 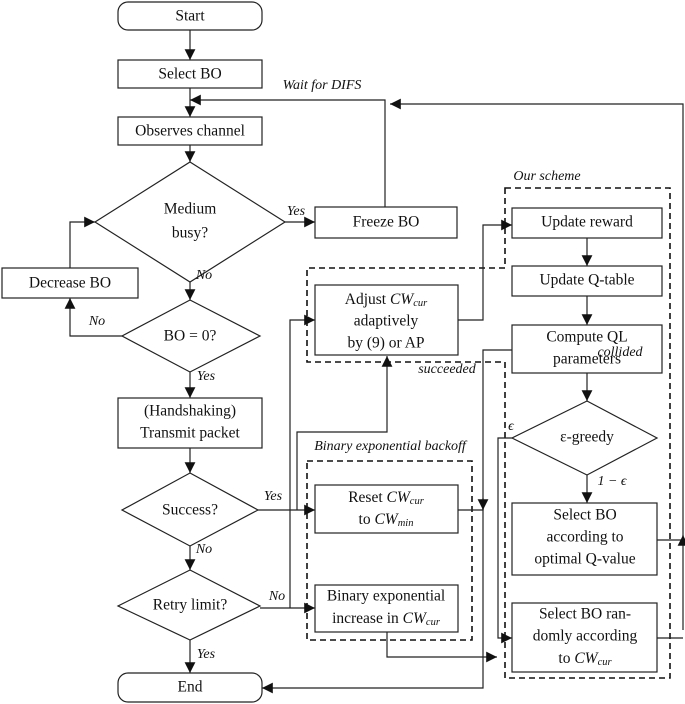 I want to click on decrease-bo-node: Decrease BO, so click(x=70, y=283).